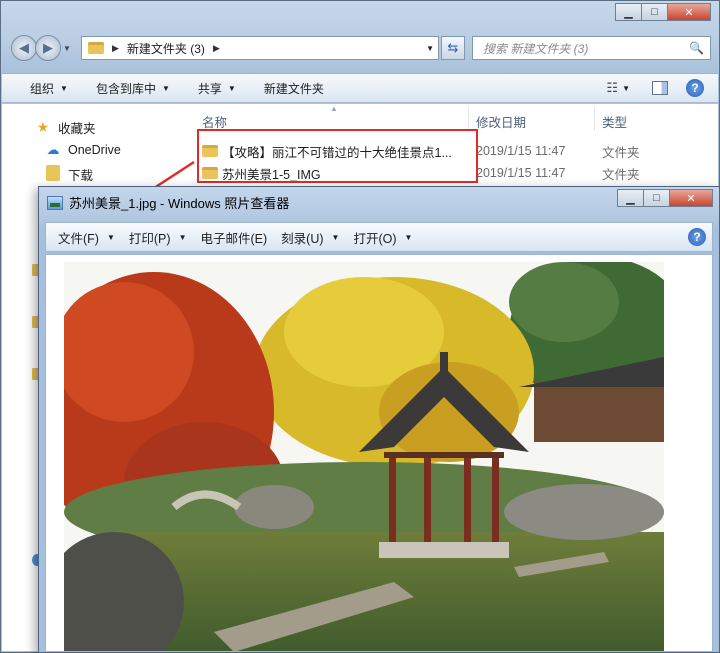 Image resolution: width=720 pixels, height=653 pixels. I want to click on toolbar-right: ☷ ▼ ?, so click(655, 88).